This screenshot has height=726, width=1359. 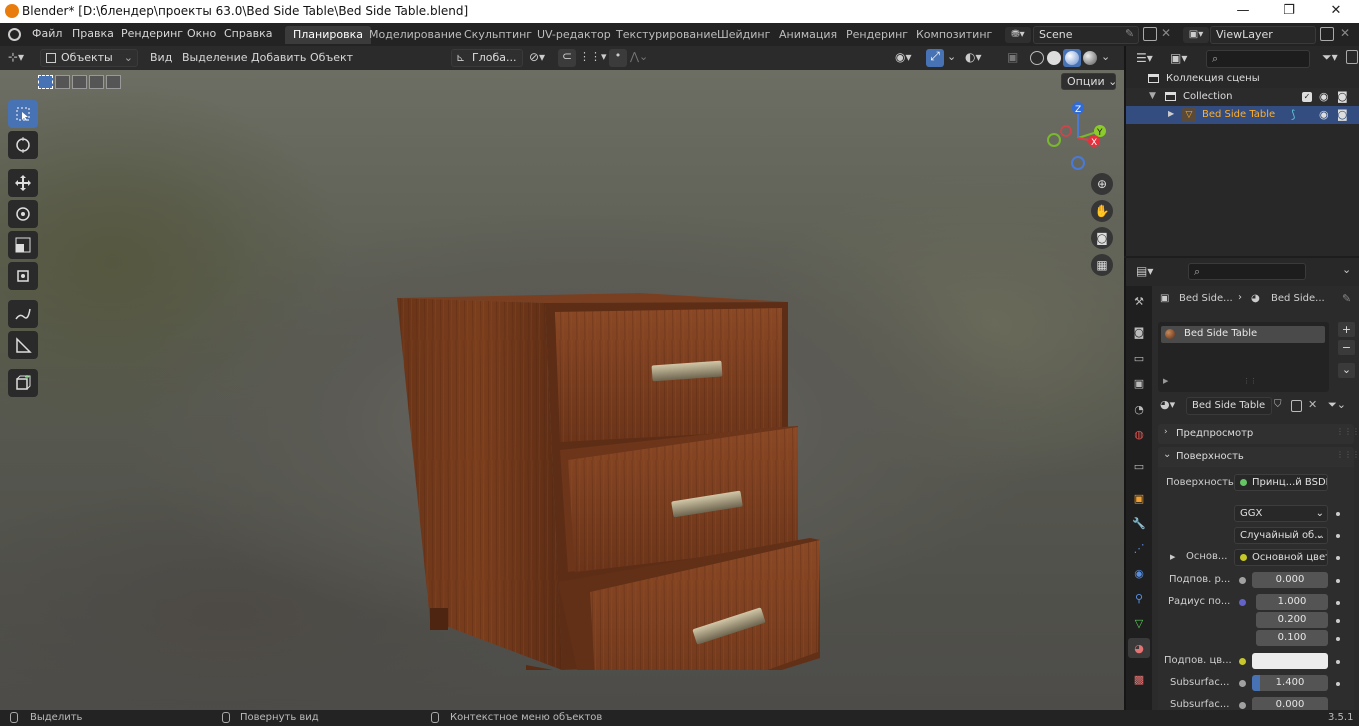 What do you see at coordinates (1105, 56) in the screenshot?
I see `shading-dropdown-icon: ⌄` at bounding box center [1105, 56].